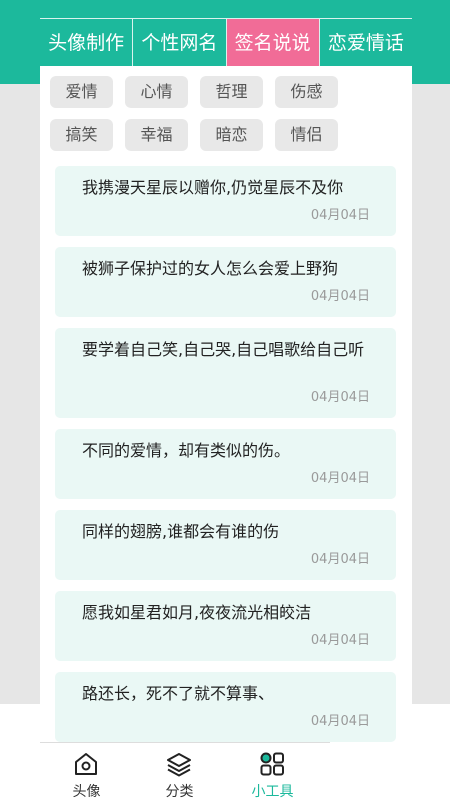  What do you see at coordinates (223, 349) in the screenshot?
I see `signature-text: 要学着自己笑,自己哭,自己唱歌给自己听` at bounding box center [223, 349].